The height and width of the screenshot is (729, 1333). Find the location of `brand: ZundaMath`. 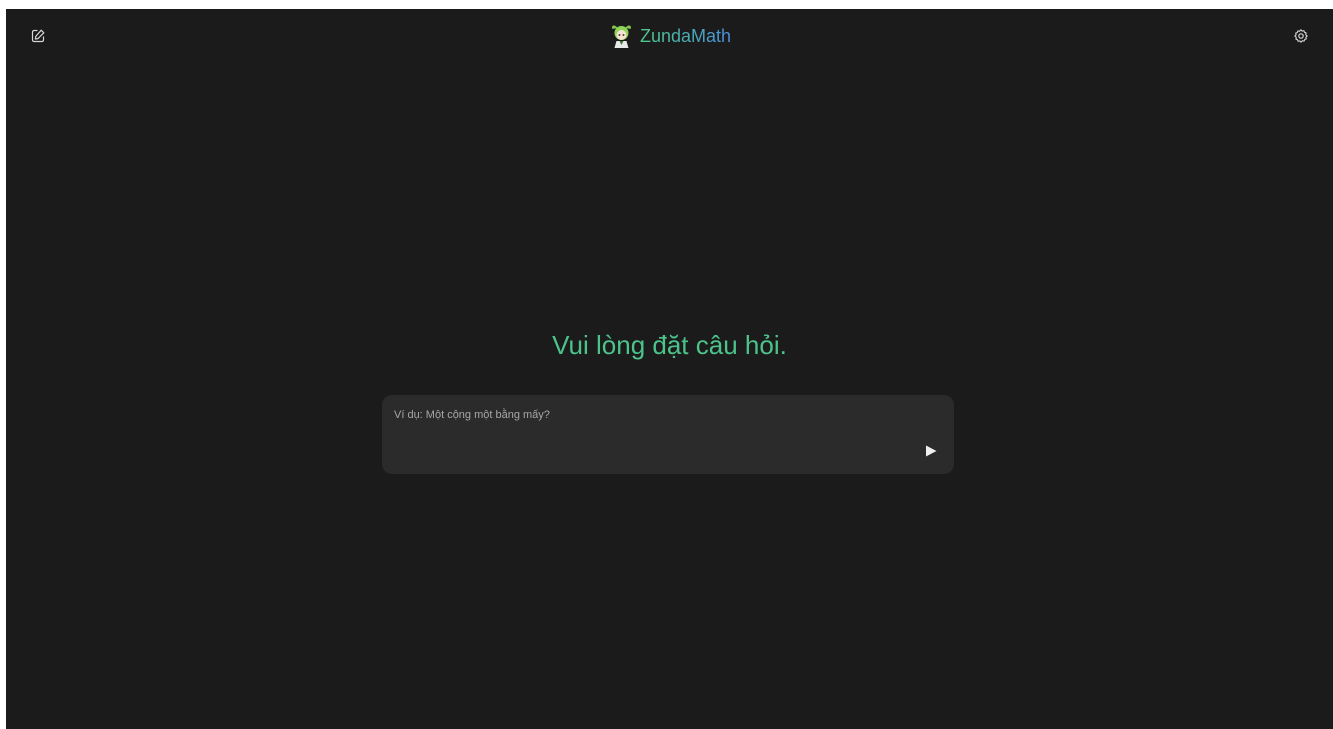

brand: ZundaMath is located at coordinates (669, 36).